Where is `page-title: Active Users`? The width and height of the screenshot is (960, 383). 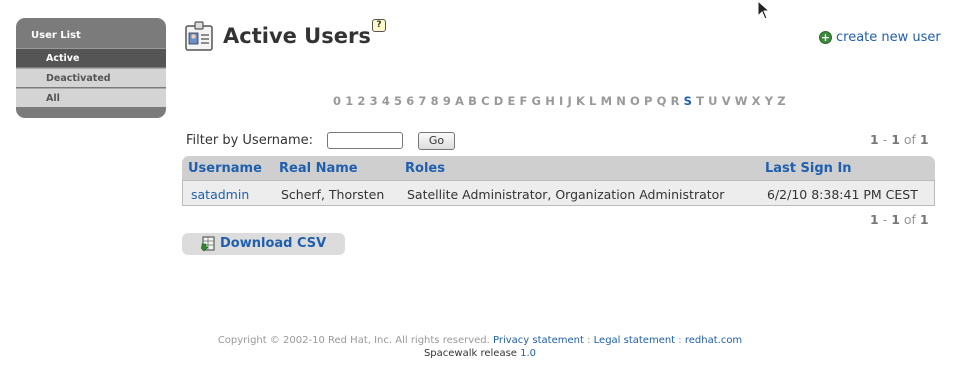 page-title: Active Users is located at coordinates (297, 36).